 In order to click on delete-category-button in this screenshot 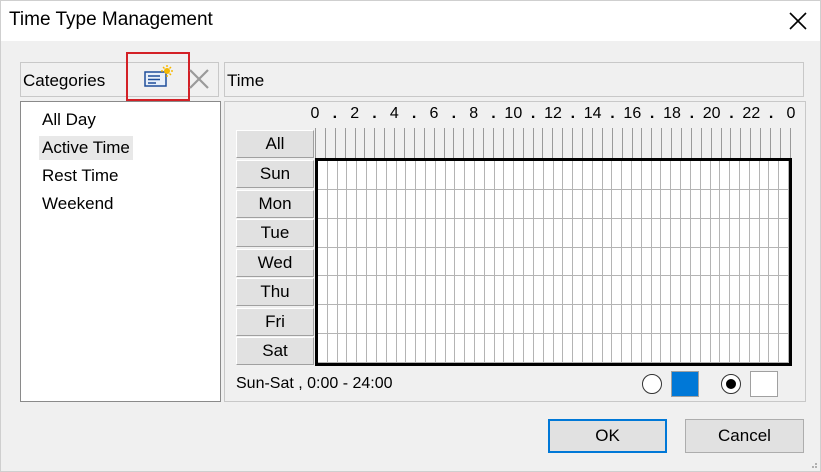, I will do `click(199, 79)`.